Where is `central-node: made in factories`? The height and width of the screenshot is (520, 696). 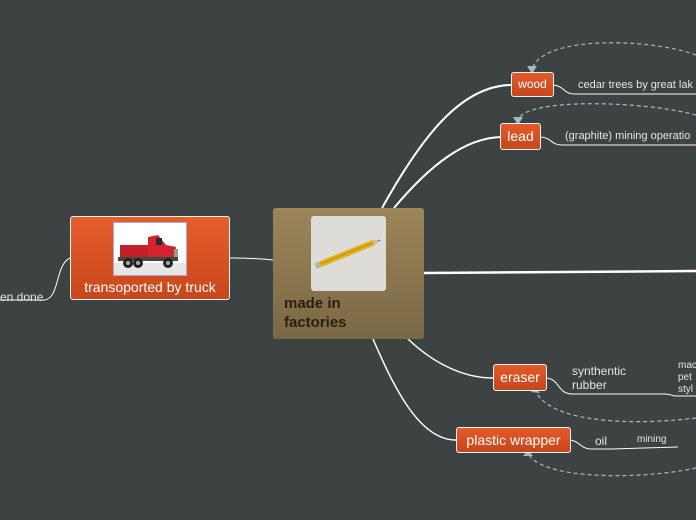
central-node: made in factories is located at coordinates (348, 273).